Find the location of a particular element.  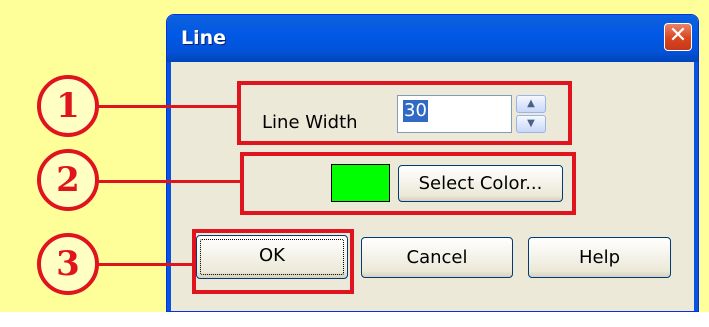

close-icon: ✕ is located at coordinates (678, 35).